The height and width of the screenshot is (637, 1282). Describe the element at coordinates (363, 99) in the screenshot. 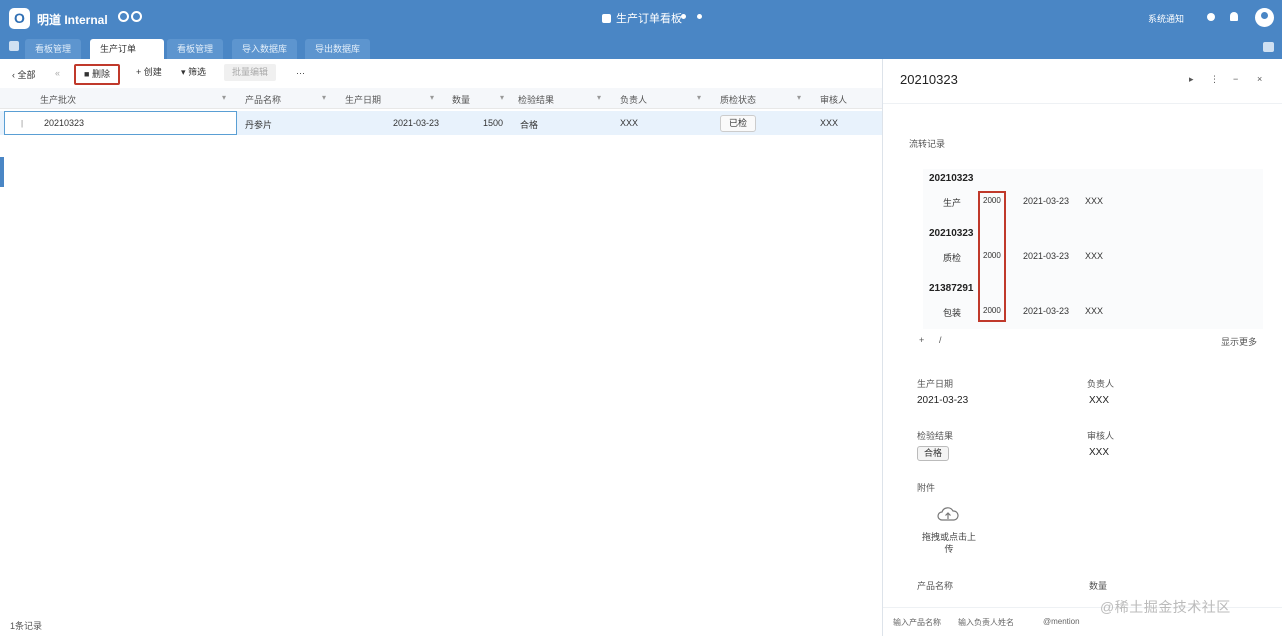

I see `column-header: 生产日期` at that location.